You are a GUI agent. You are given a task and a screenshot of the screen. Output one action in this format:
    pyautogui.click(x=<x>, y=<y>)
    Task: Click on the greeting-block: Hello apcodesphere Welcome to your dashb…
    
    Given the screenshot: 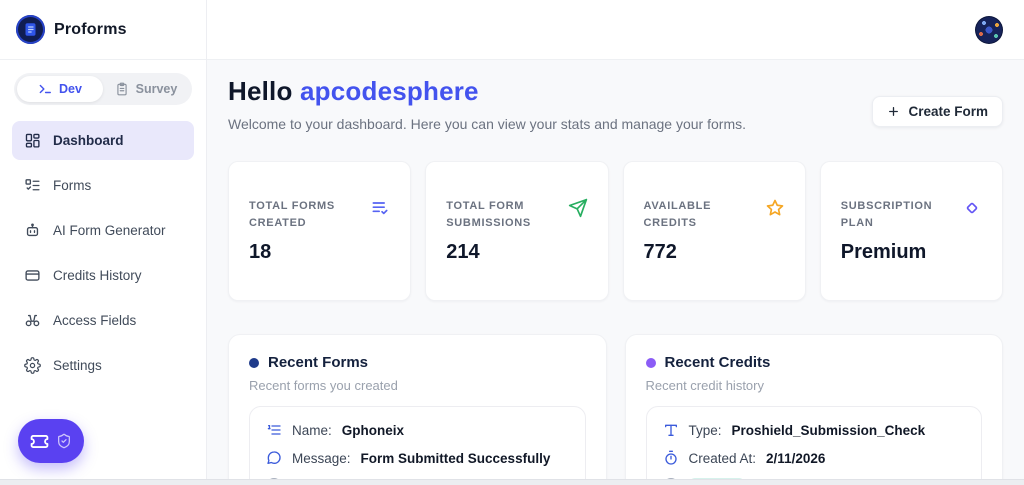 What is the action you would take?
    pyautogui.click(x=487, y=104)
    